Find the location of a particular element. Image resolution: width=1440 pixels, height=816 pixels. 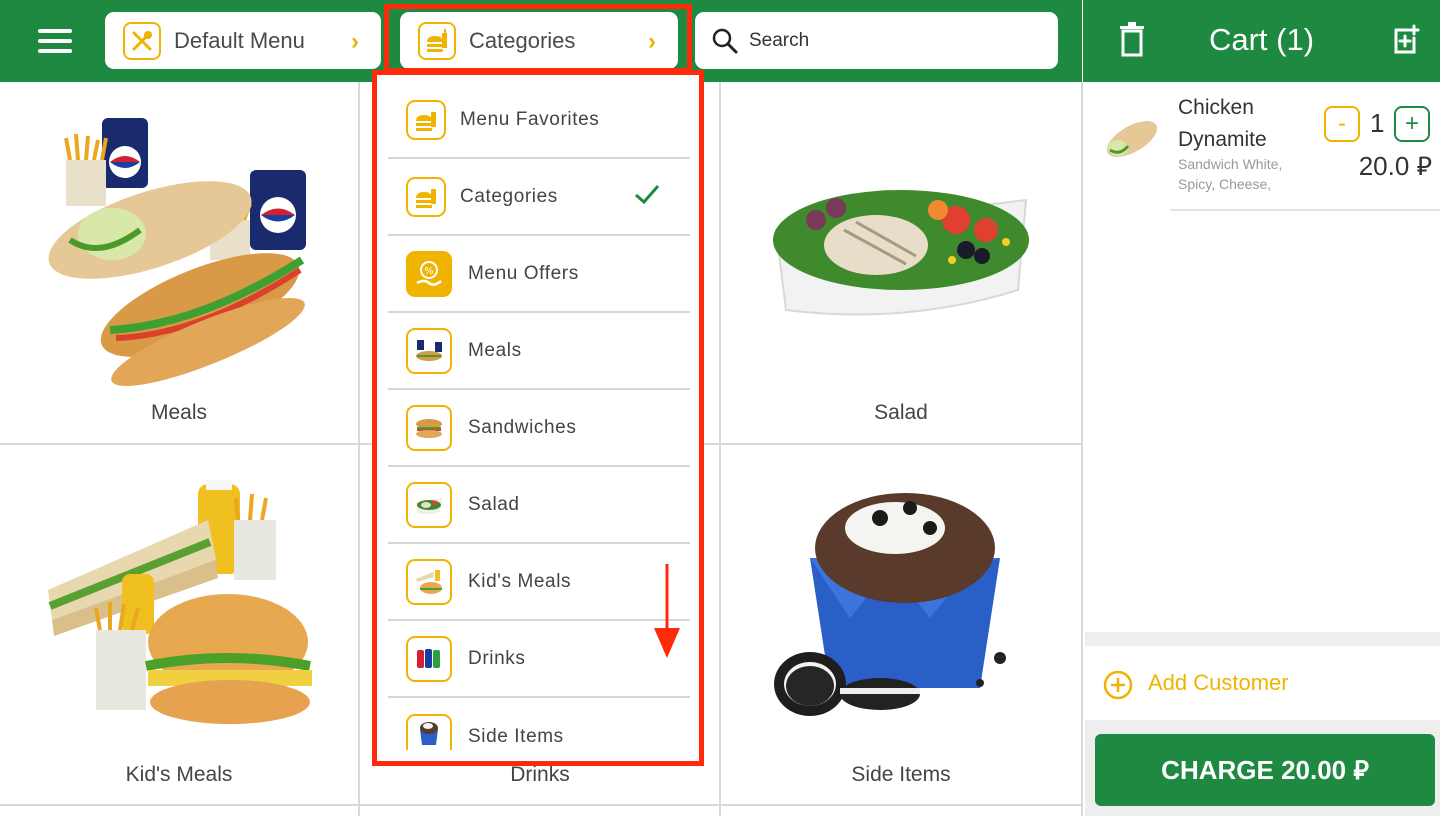

hamburger-menu-icon is located at coordinates (56, 41).